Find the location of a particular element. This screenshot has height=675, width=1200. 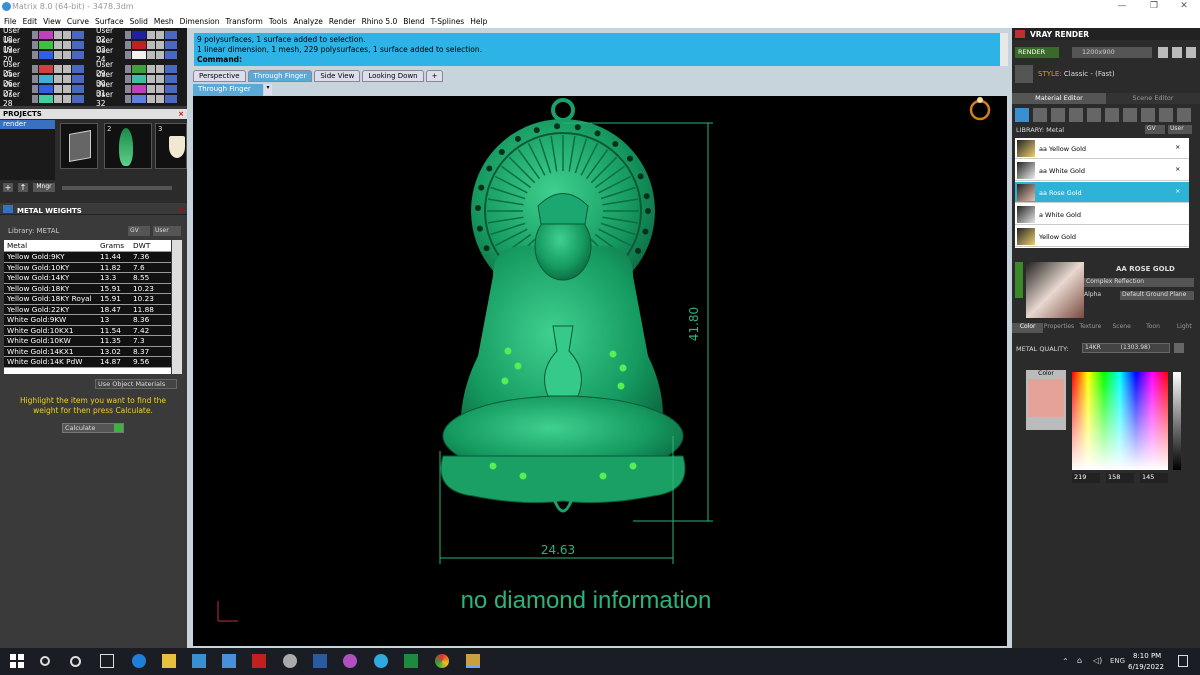

material-item: Yellow Gold is located at coordinates (1102, 236).